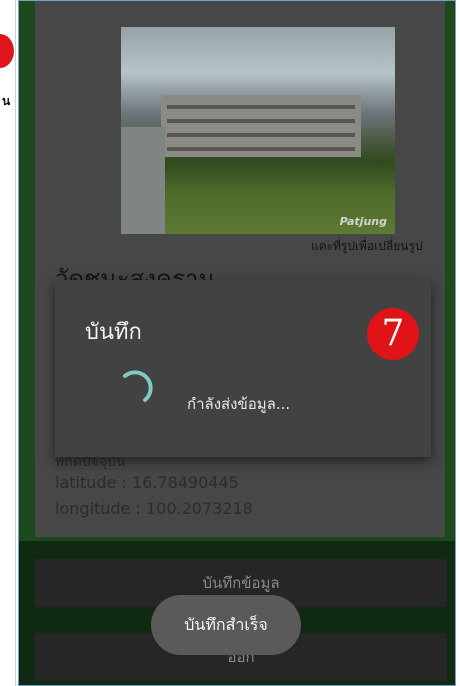 This screenshot has height=686, width=460. Describe the element at coordinates (367, 246) in the screenshot. I see `photo-caption: แตะที่รูปเพื่อเปลี่ยนรูป` at that location.